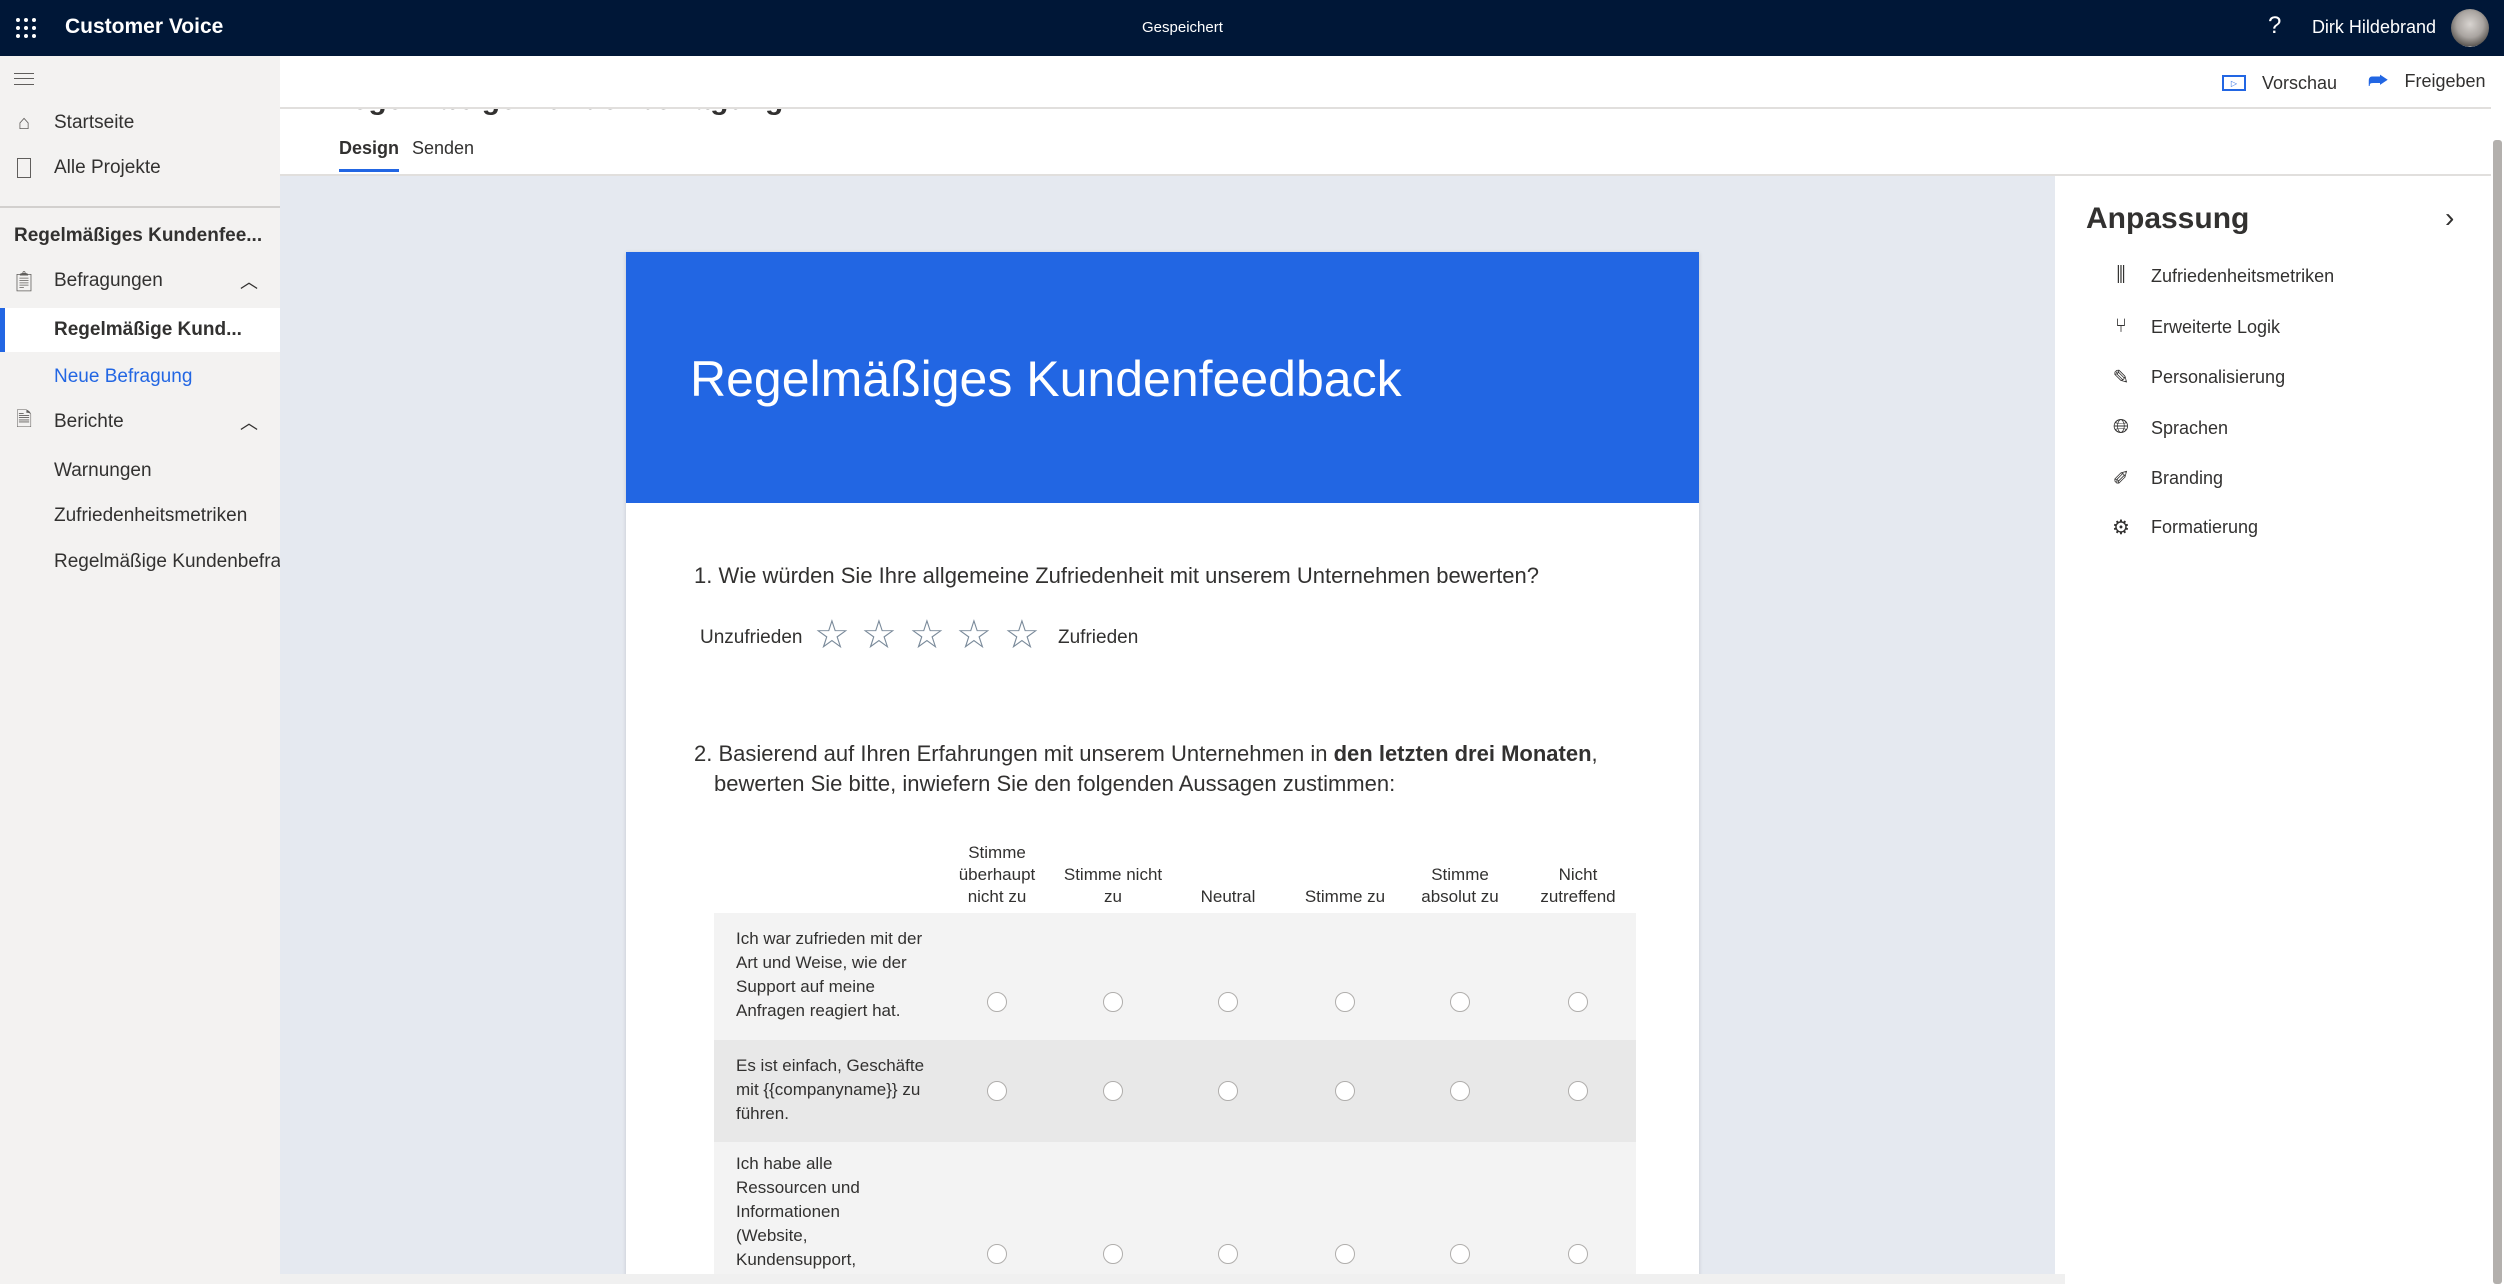  What do you see at coordinates (24, 281) in the screenshot?
I see `clipboard-icon: 📋︎` at bounding box center [24, 281].